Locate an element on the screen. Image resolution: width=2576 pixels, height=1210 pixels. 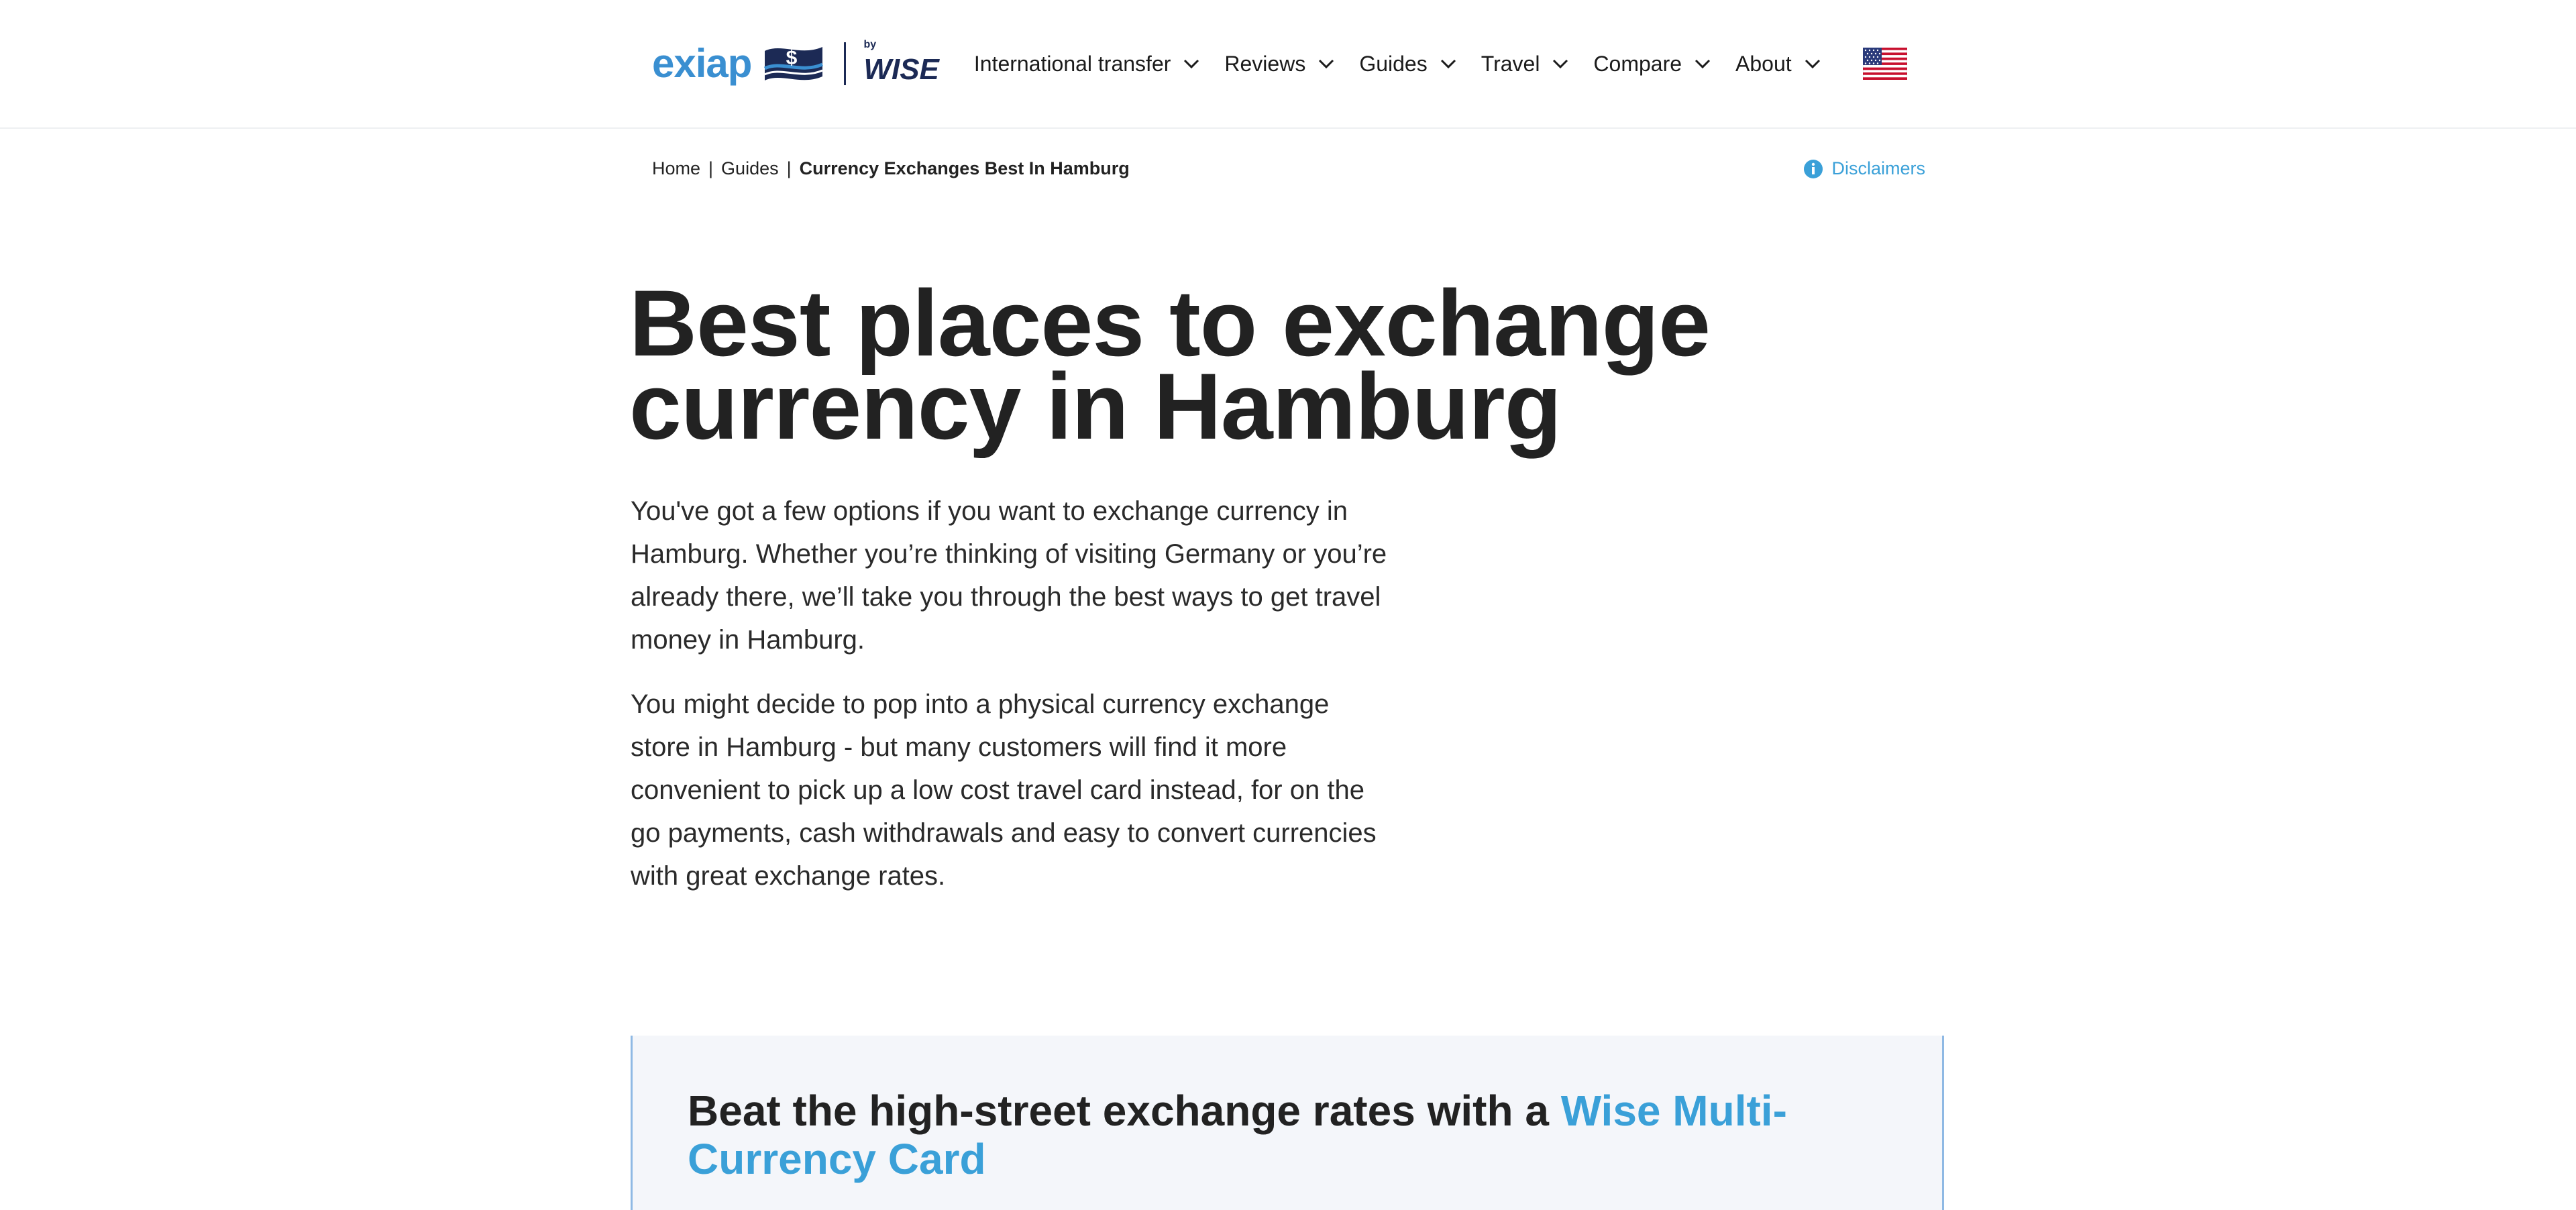
logo-divider is located at coordinates (845, 63).